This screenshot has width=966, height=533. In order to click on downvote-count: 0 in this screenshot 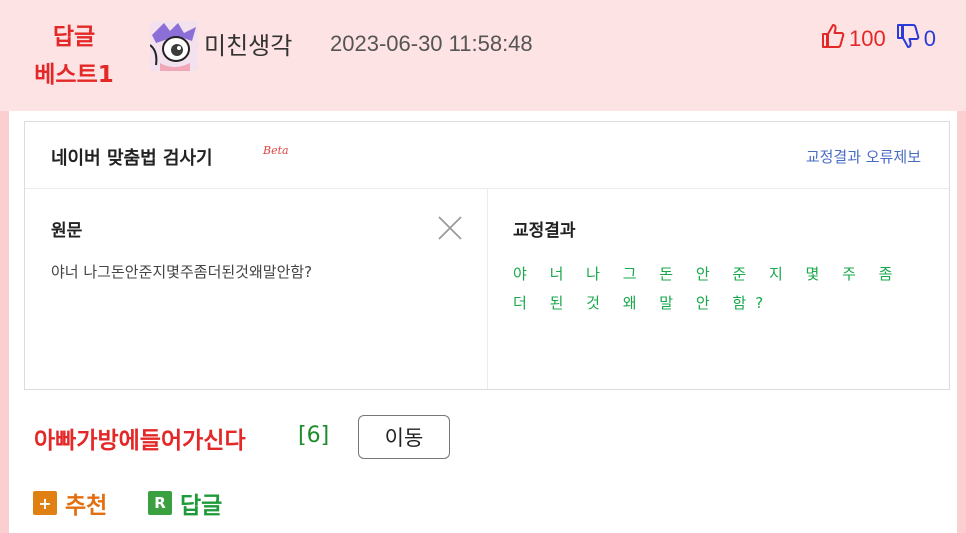, I will do `click(929, 38)`.